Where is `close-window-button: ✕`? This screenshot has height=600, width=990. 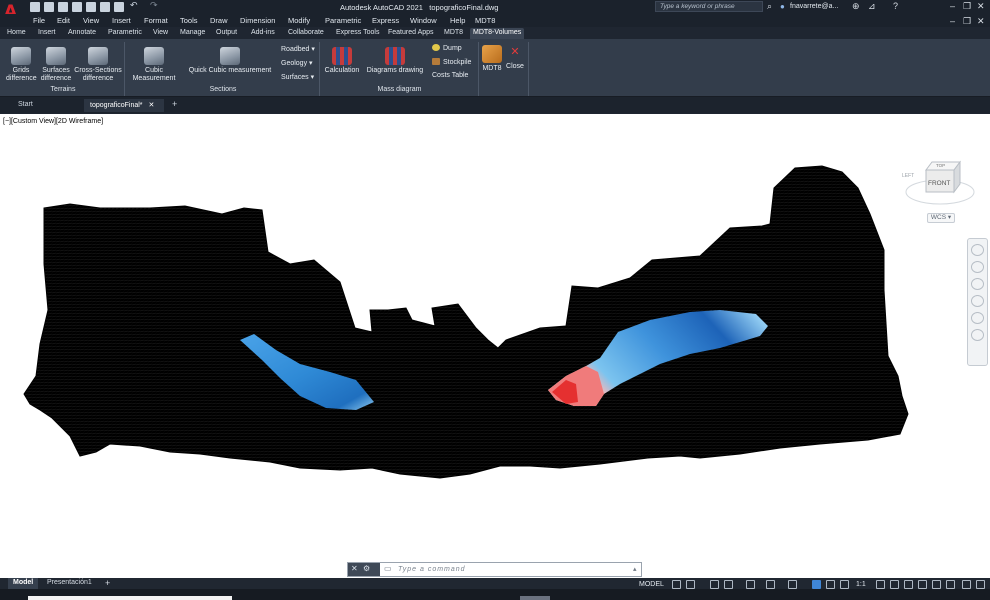 close-window-button: ✕ is located at coordinates (981, 6).